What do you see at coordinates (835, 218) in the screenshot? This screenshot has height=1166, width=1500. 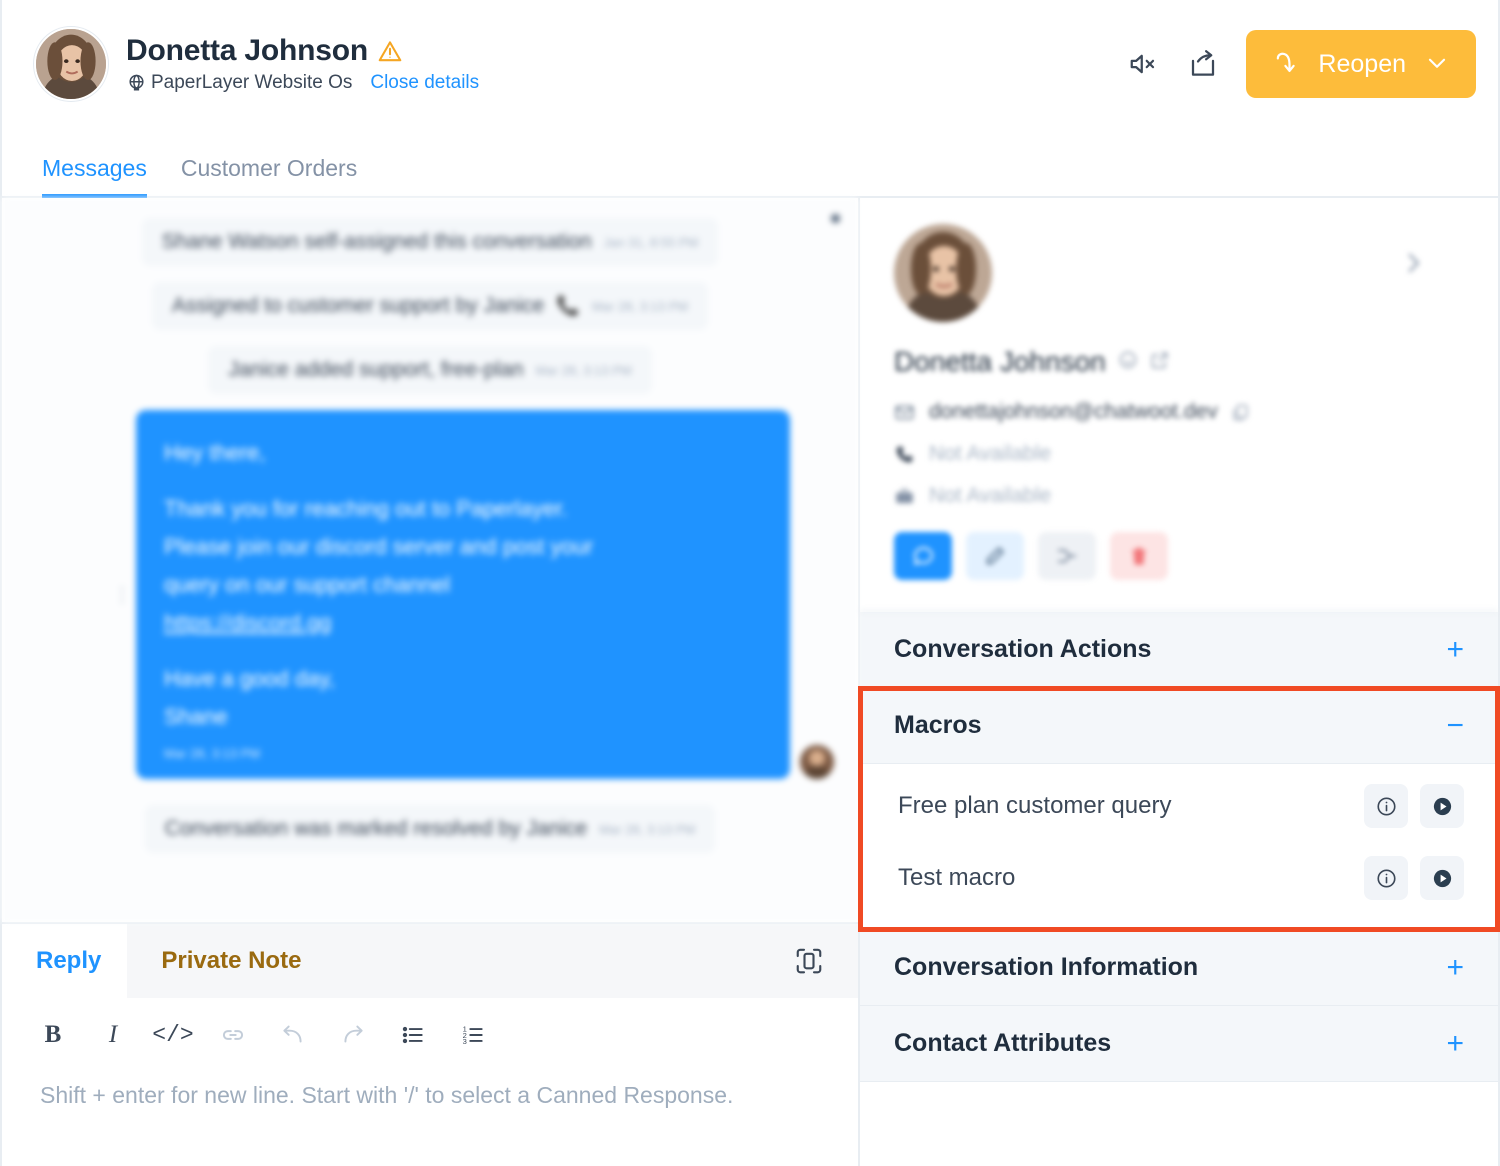 I see `scroll-indicator-dot` at bounding box center [835, 218].